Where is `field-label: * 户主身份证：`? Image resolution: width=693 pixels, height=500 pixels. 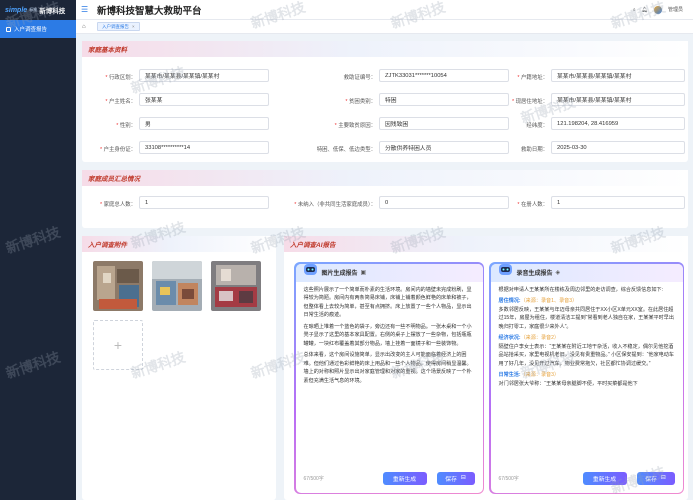 field-label: * 户主身份证： is located at coordinates (111, 149).